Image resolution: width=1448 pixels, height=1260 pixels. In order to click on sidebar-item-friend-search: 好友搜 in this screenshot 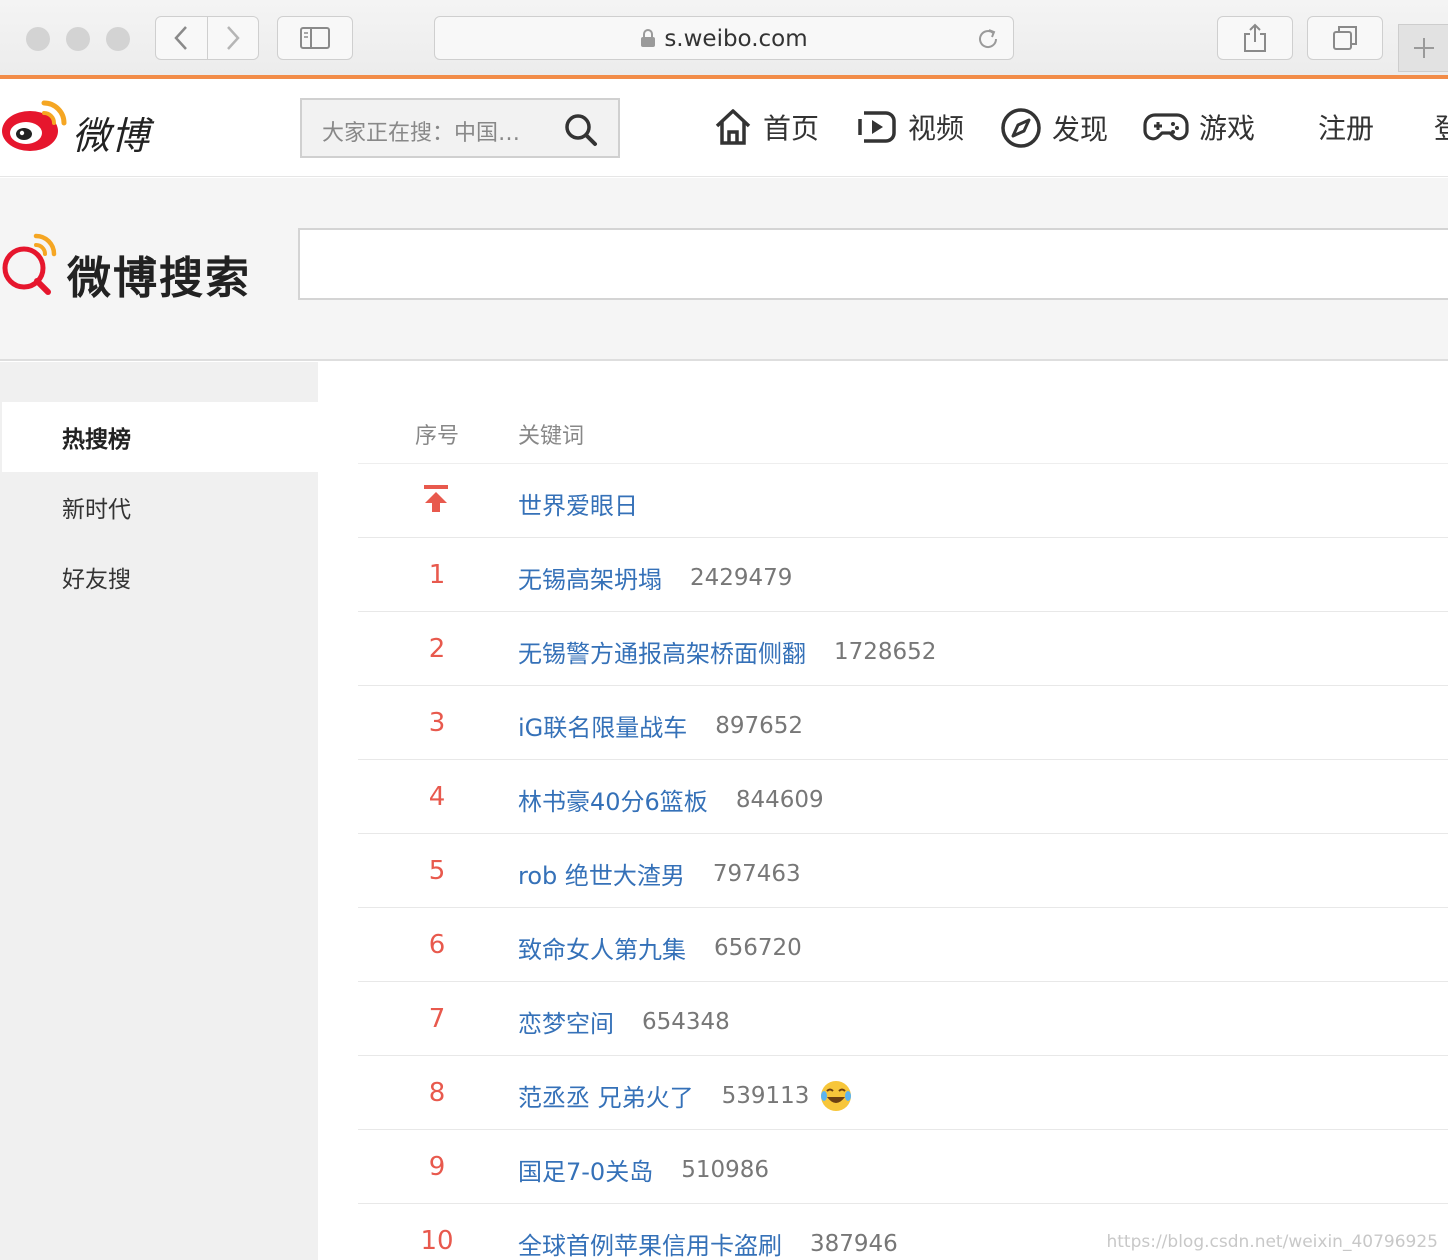, I will do `click(160, 577)`.